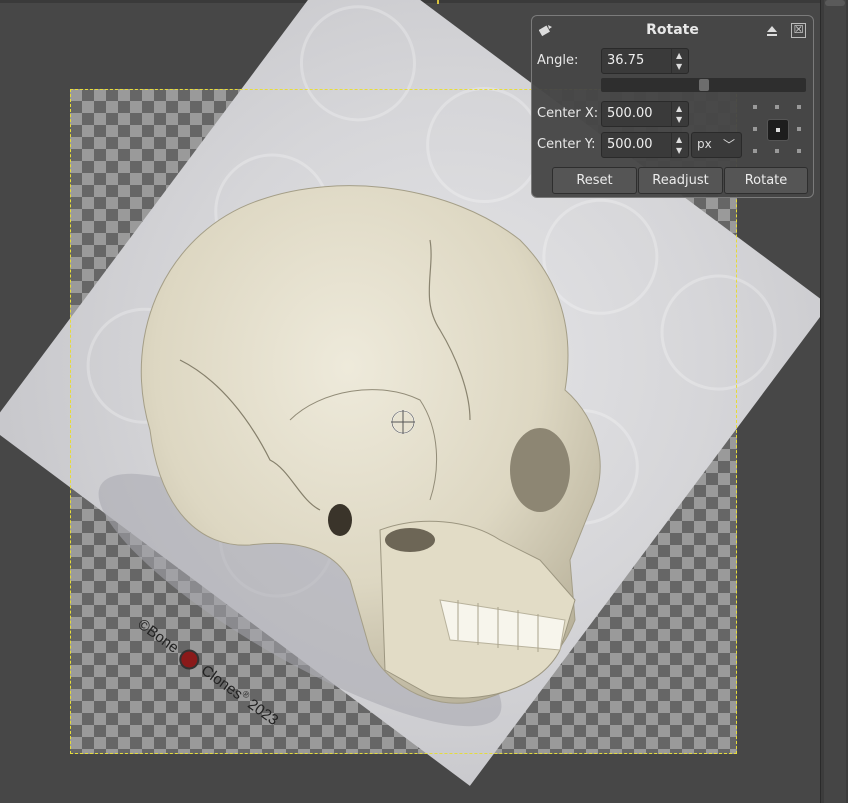 The image size is (848, 803). I want to click on pivot-bottom-left, so click(755, 151).